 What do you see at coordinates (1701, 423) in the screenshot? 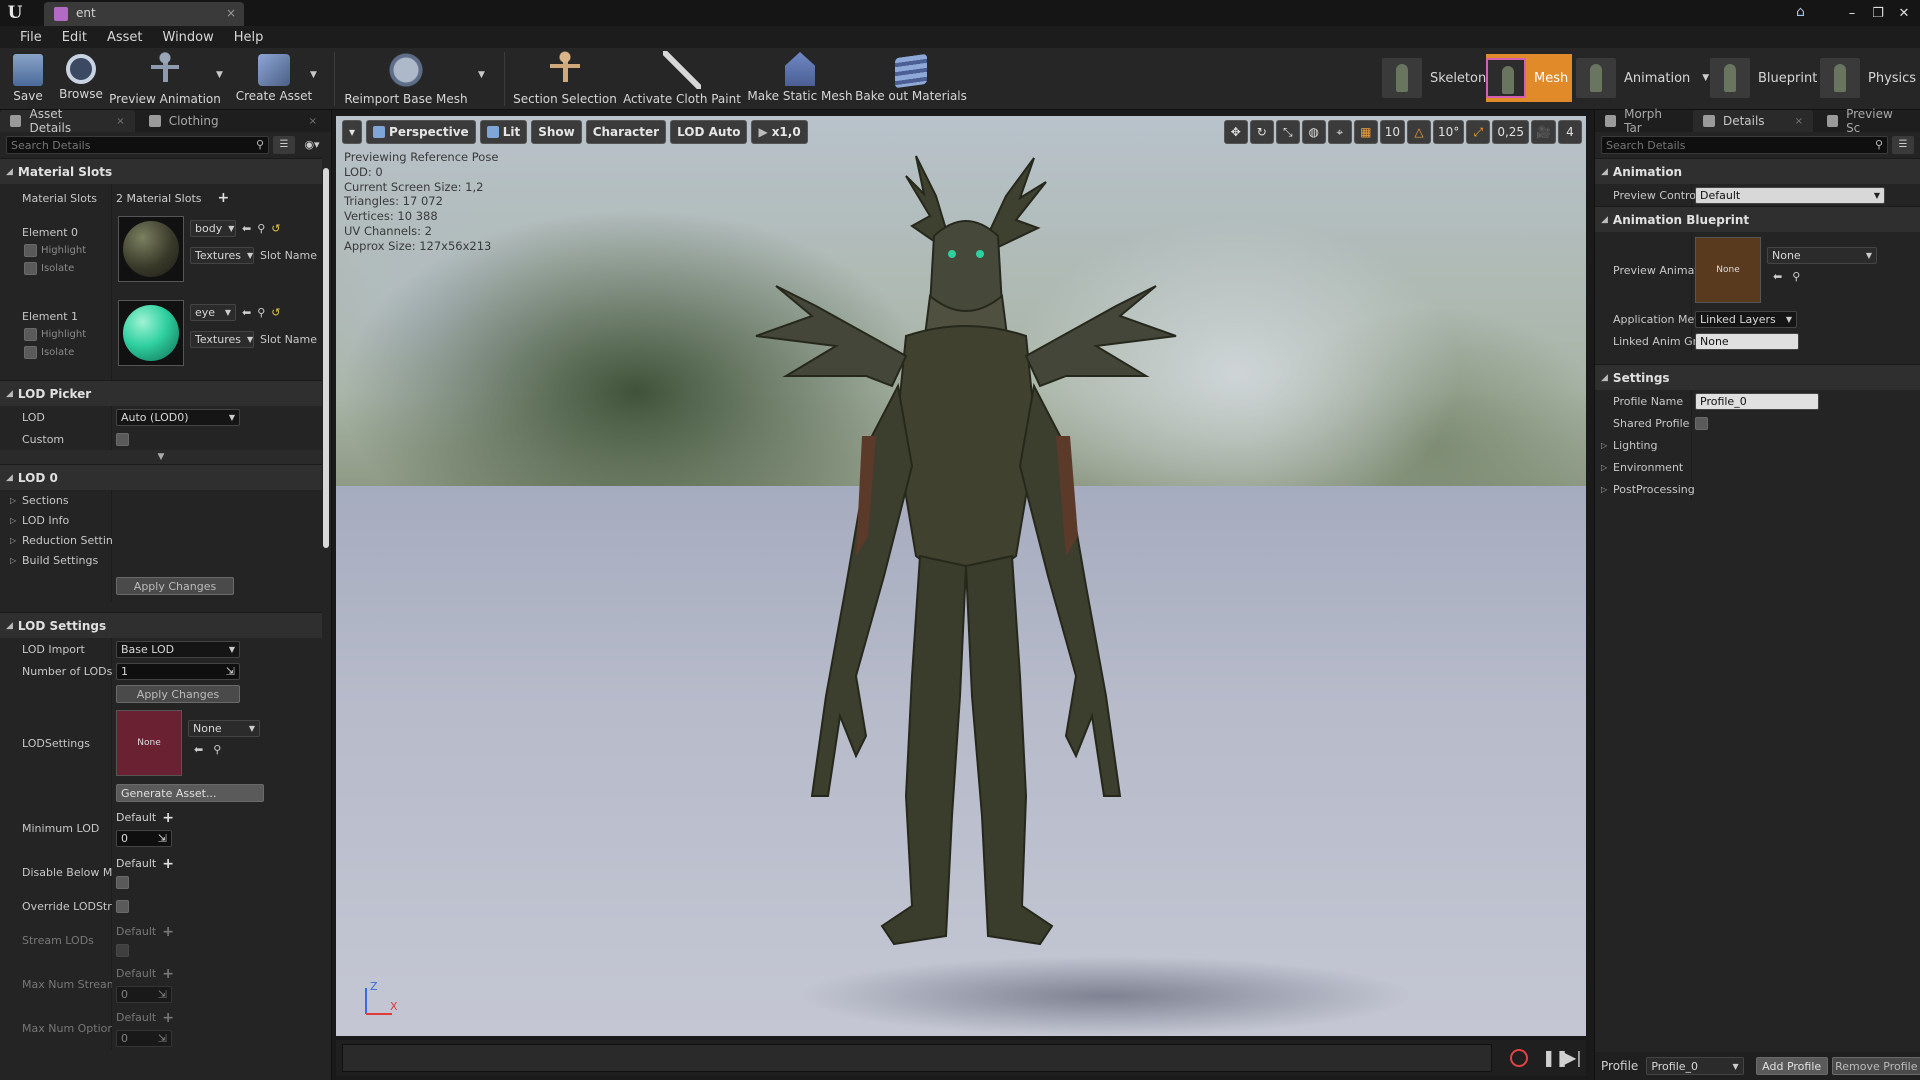
I see `shared-profile-checkbox` at bounding box center [1701, 423].